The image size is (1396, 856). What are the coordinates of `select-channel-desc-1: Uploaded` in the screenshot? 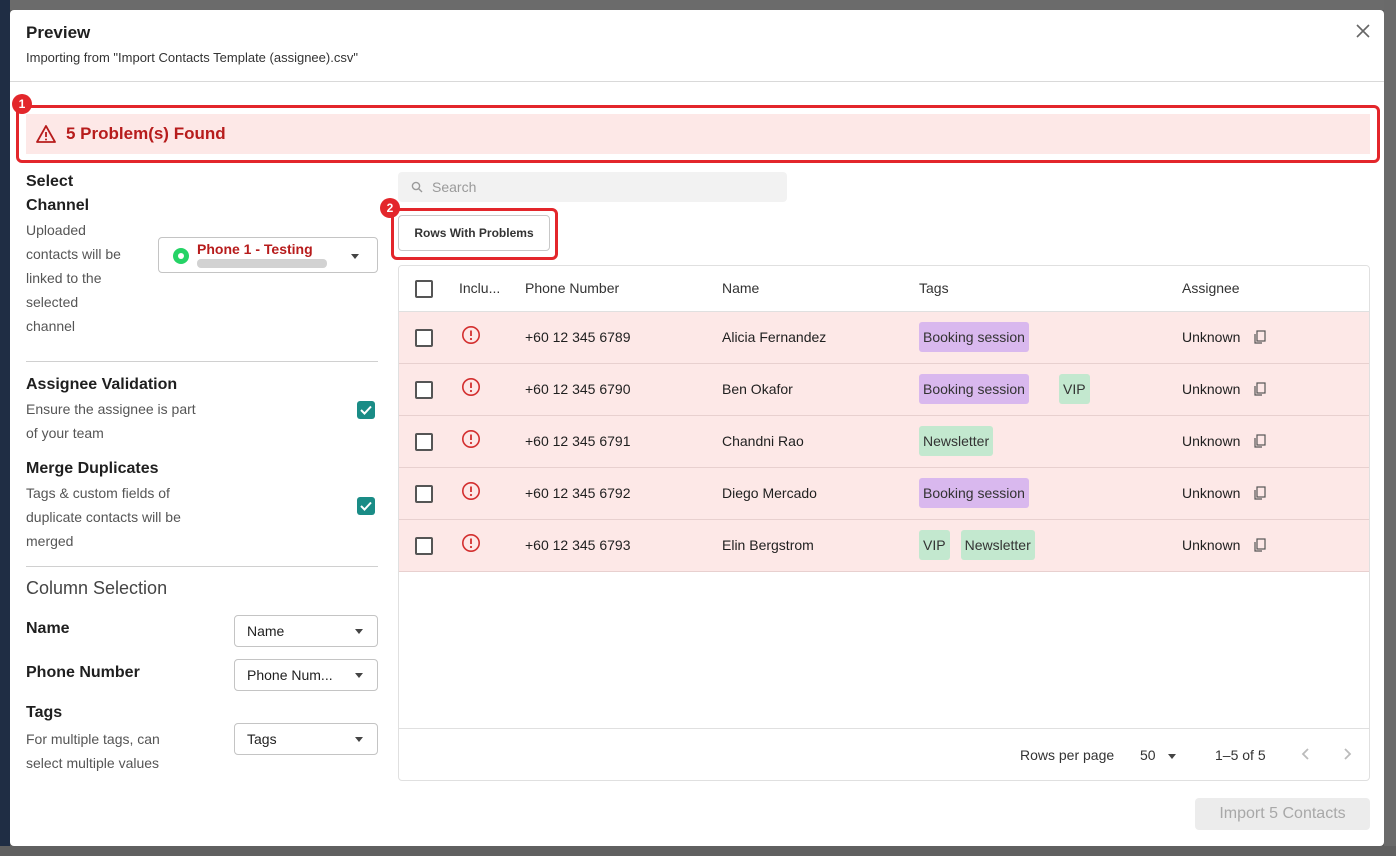 It's located at (56, 230).